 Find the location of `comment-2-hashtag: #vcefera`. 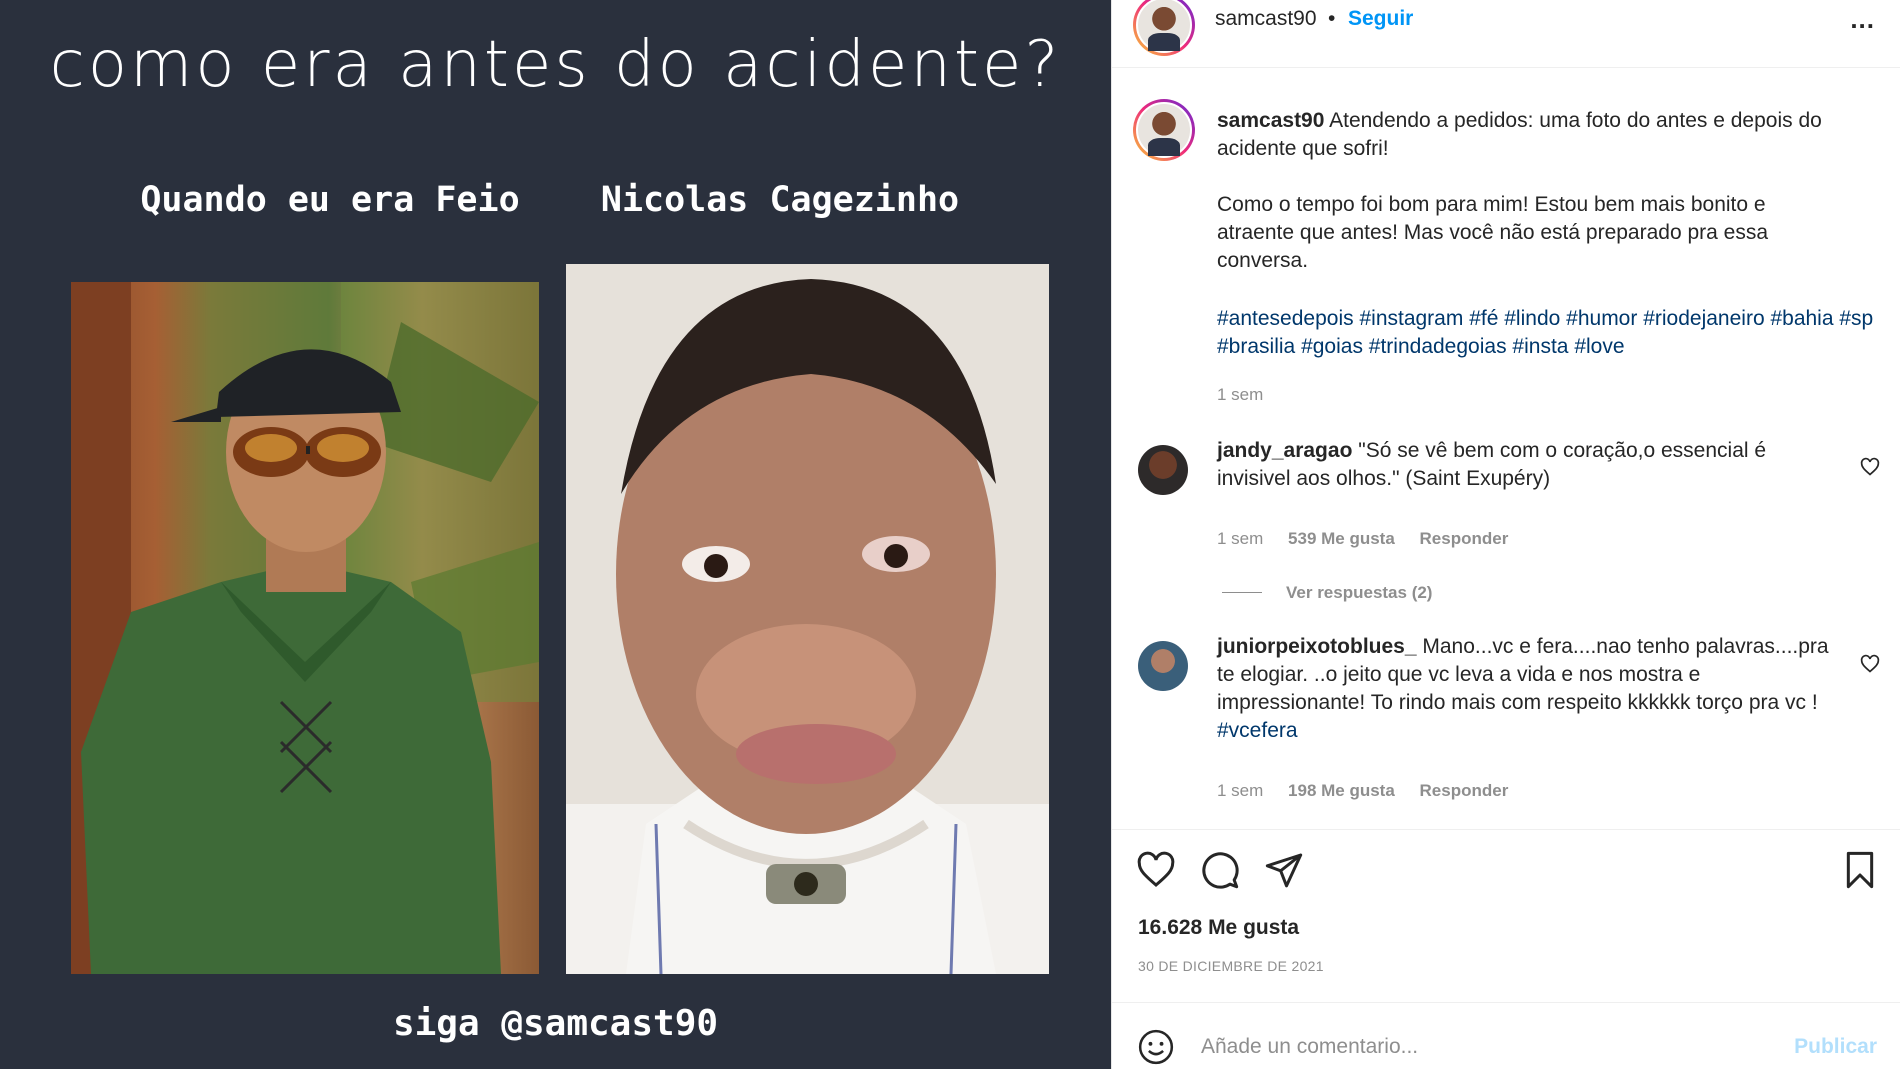

comment-2-hashtag: #vcefera is located at coordinates (1257, 730).